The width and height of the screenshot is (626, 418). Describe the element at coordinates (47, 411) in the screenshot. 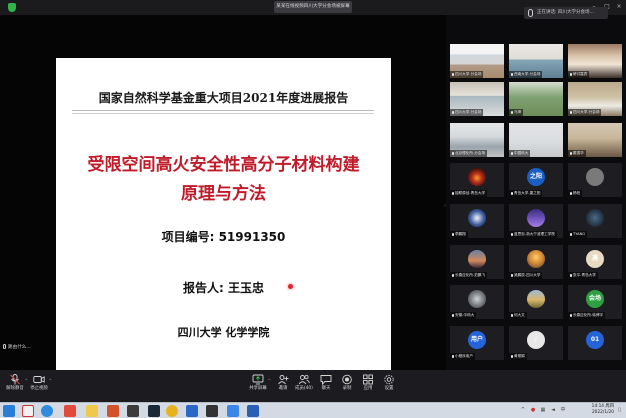

I see `browser-icon` at that location.